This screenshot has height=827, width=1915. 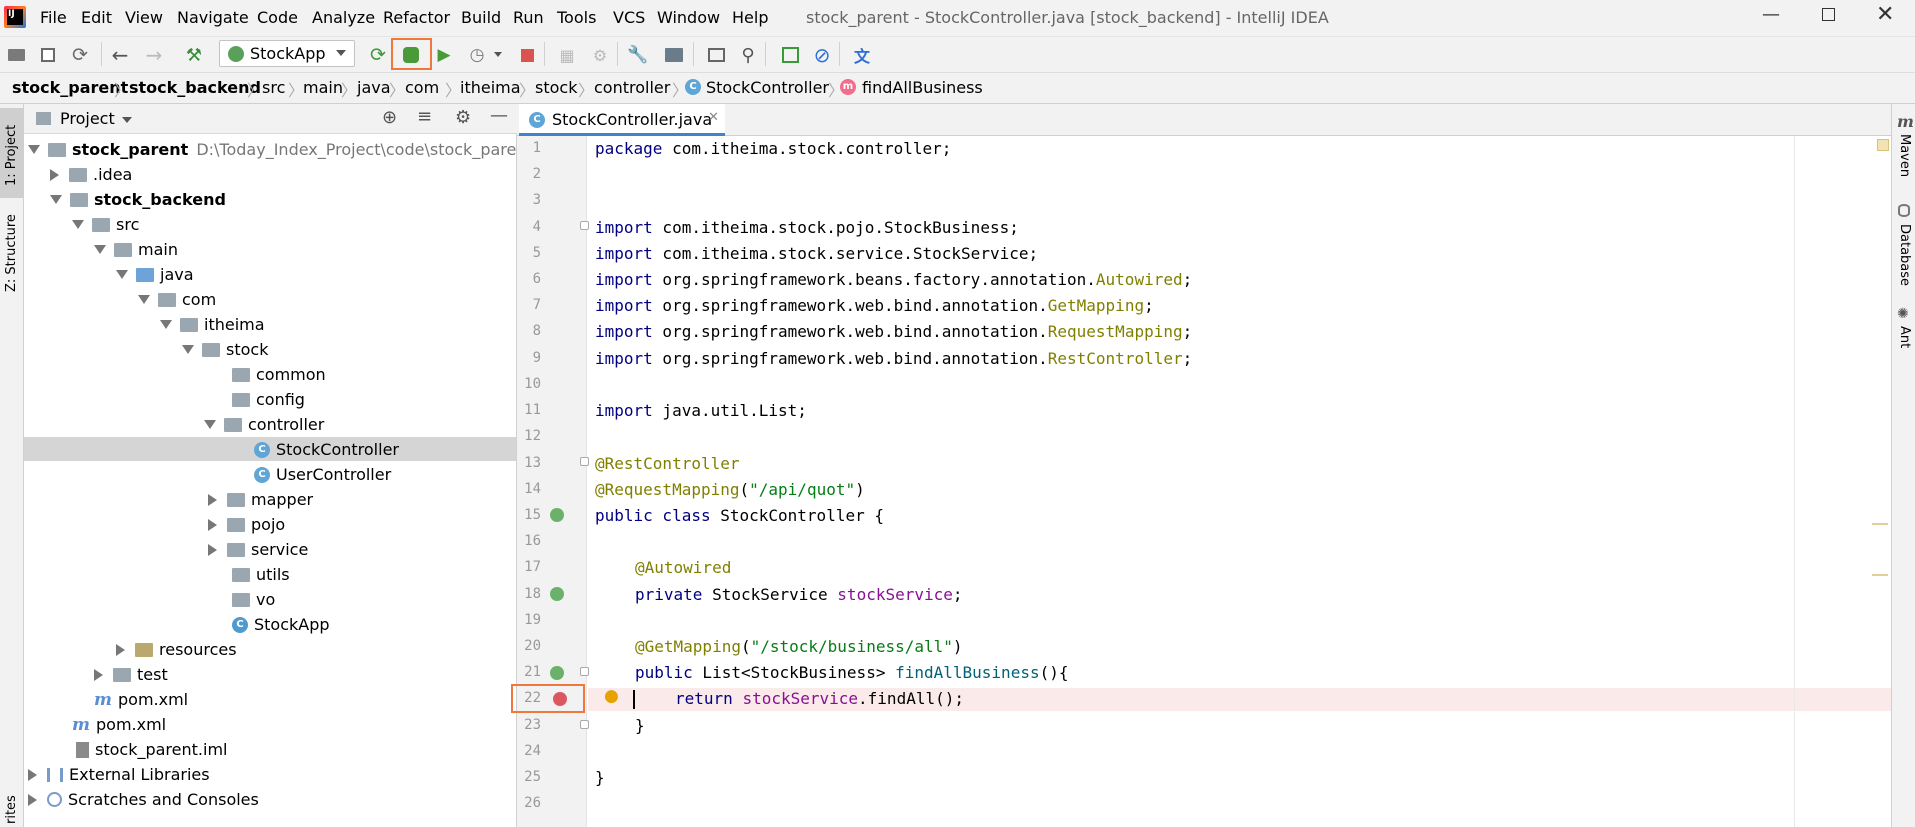 What do you see at coordinates (556, 87) in the screenshot?
I see `breadcrumb-item: stock` at bounding box center [556, 87].